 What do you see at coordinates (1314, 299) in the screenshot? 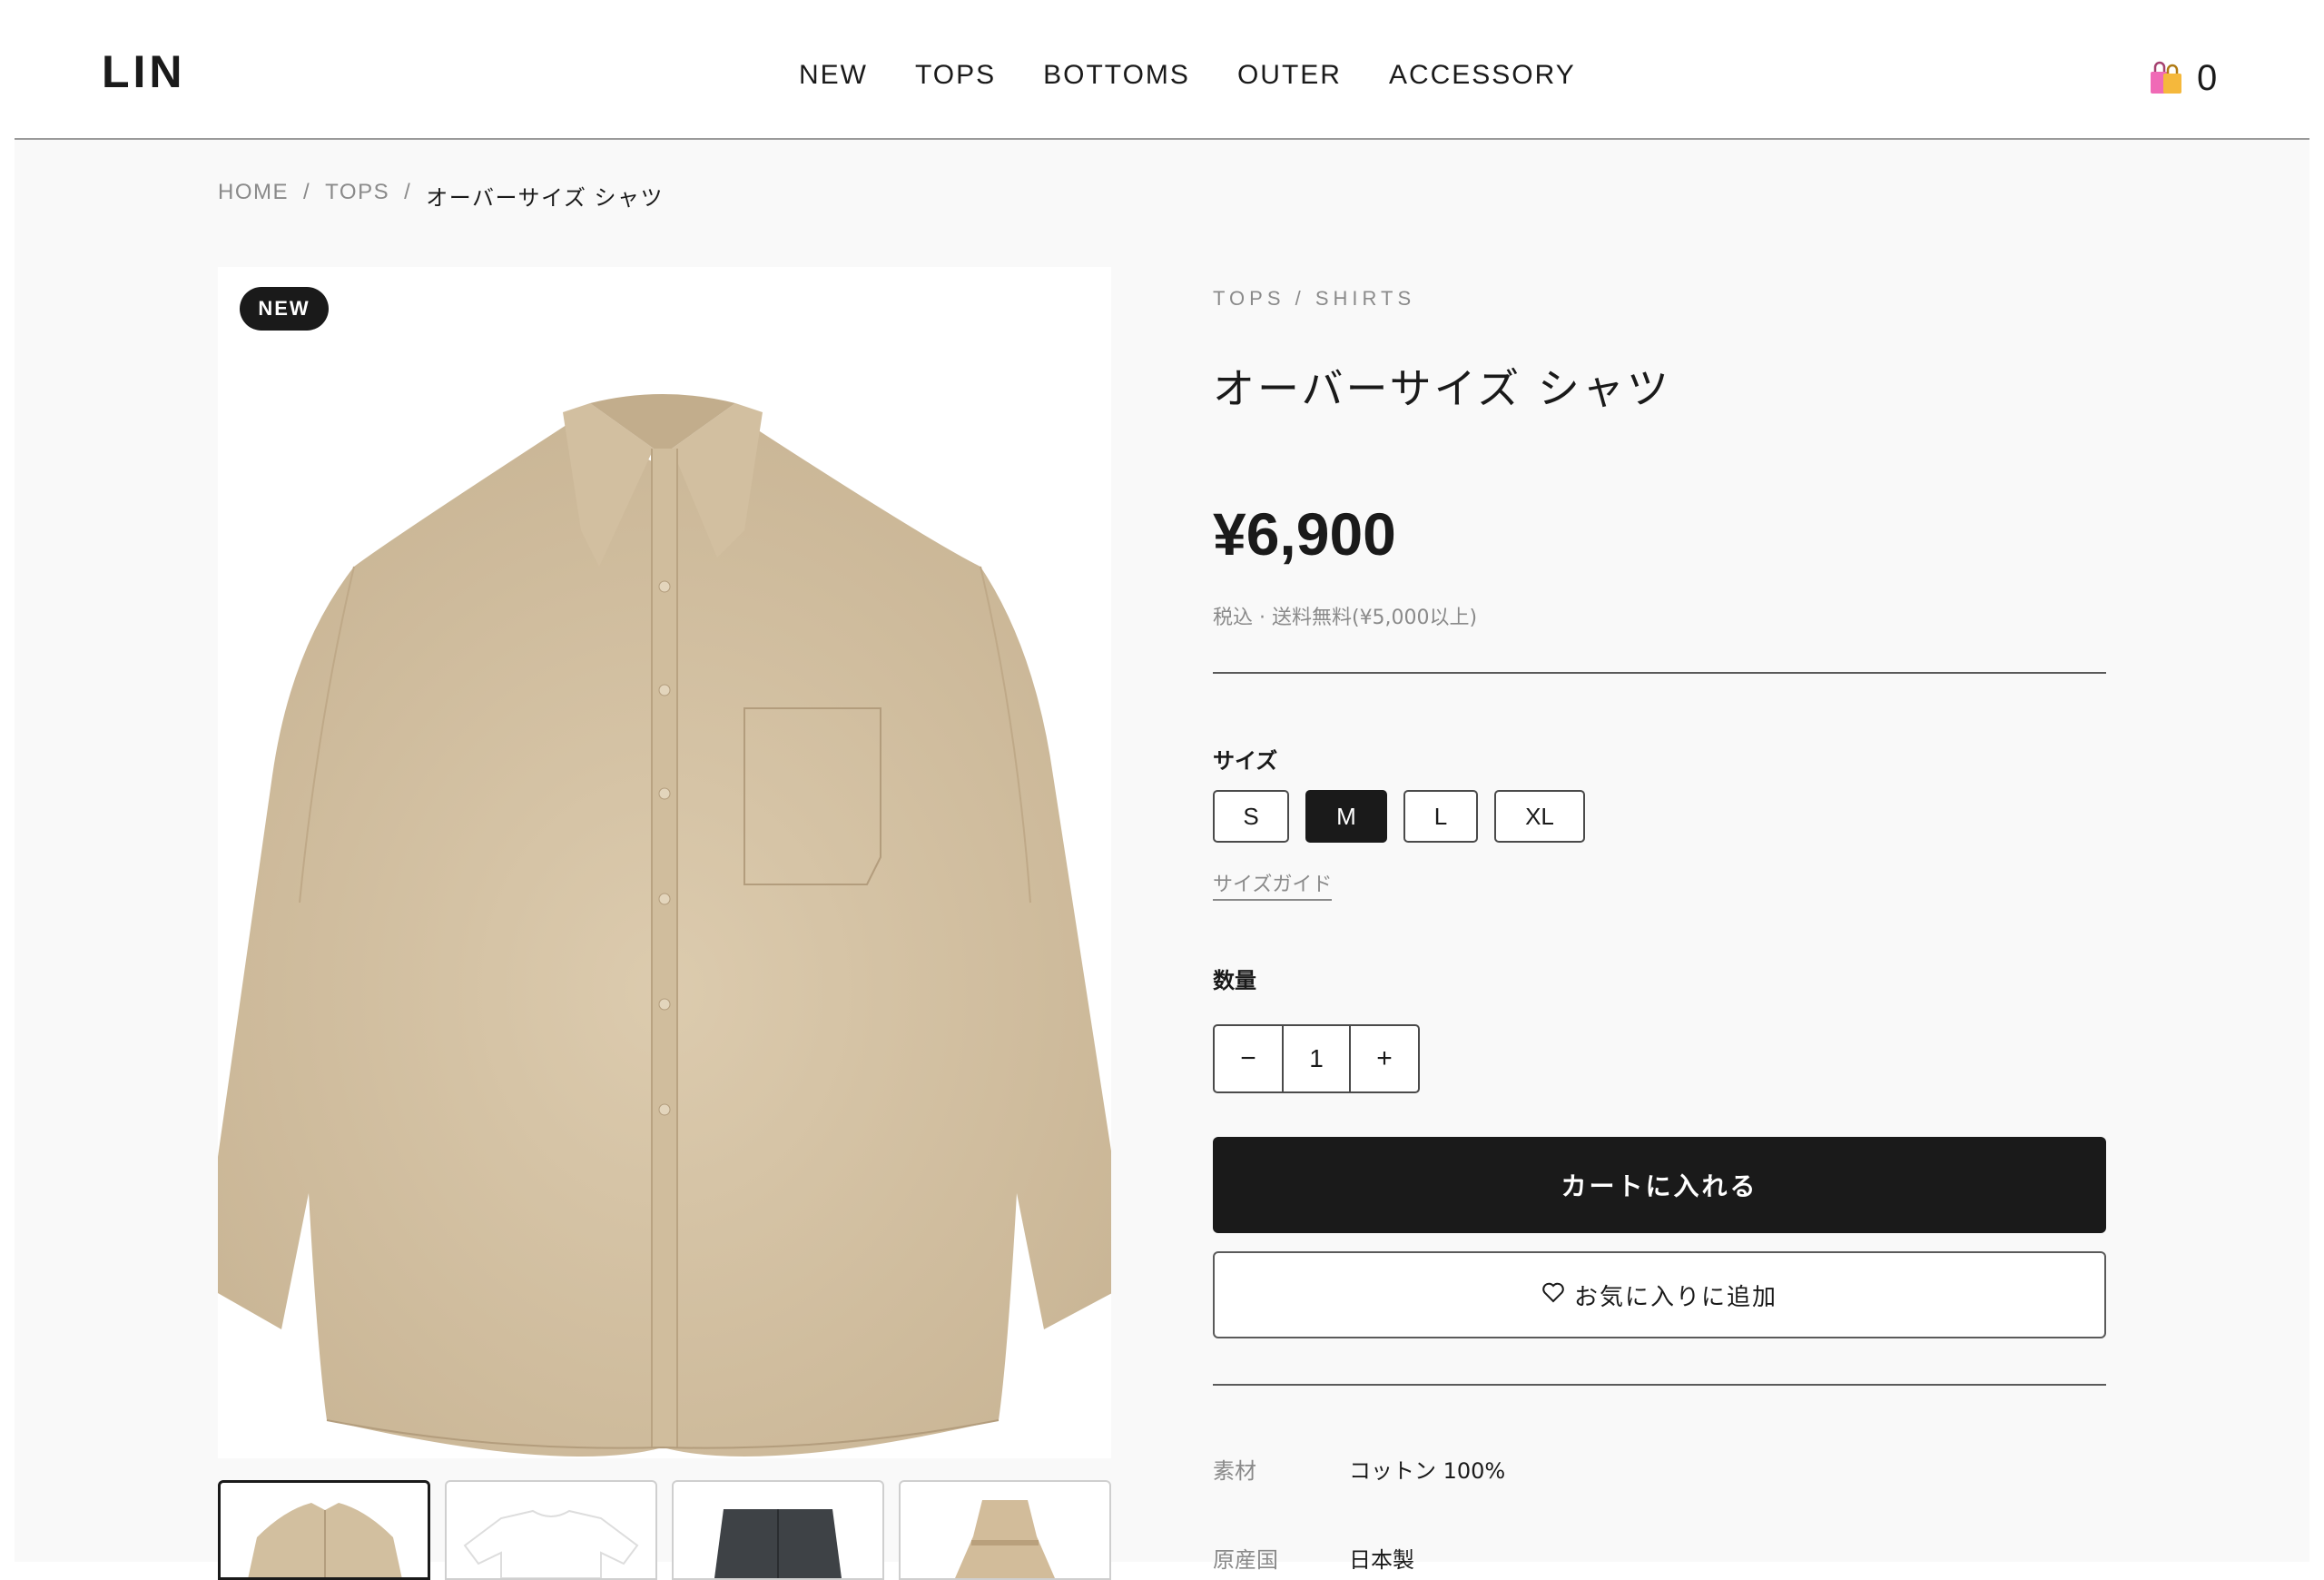
I see `product-category: TOPS / SHIRTS` at bounding box center [1314, 299].